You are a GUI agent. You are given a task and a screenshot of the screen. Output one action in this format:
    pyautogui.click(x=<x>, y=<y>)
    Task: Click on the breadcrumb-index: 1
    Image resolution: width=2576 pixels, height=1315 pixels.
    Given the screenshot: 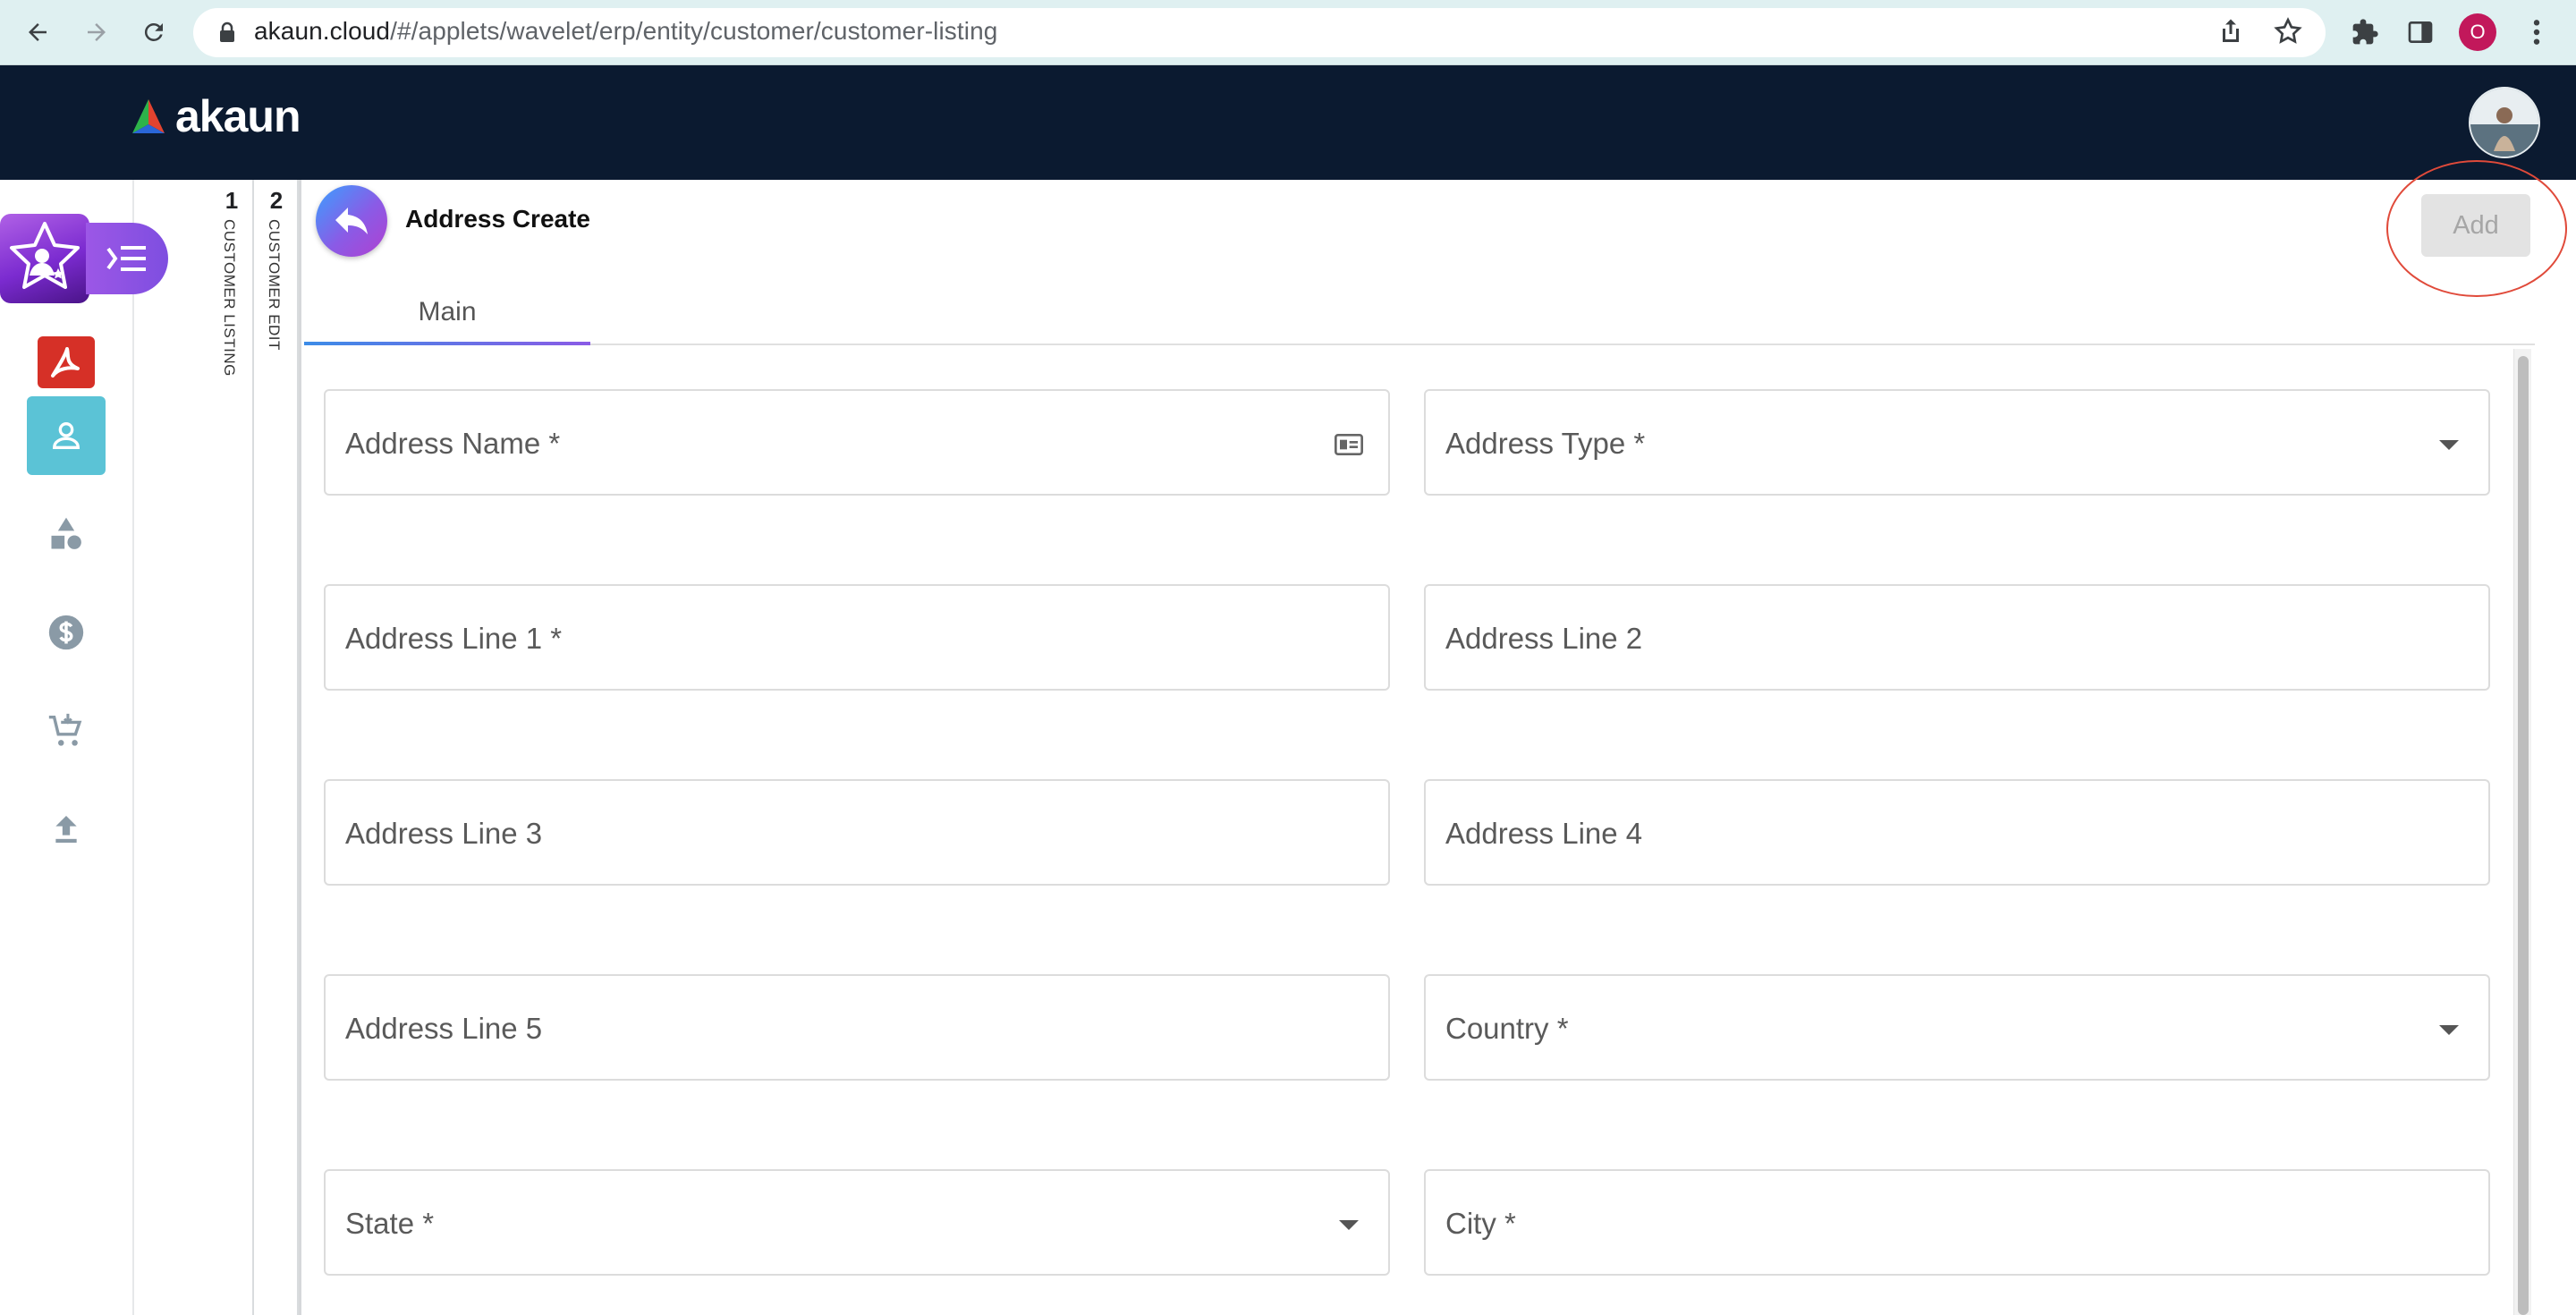 What is the action you would take?
    pyautogui.click(x=232, y=200)
    